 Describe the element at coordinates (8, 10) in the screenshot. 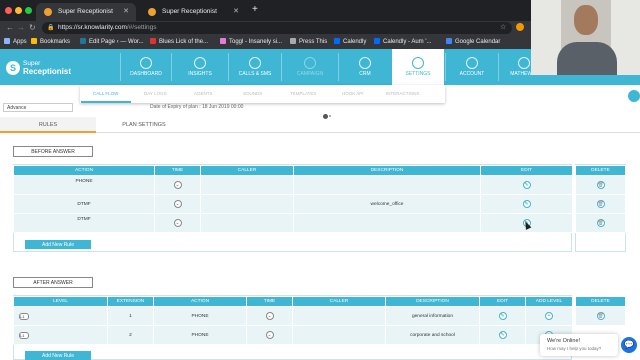

I see `close-window-dot` at that location.